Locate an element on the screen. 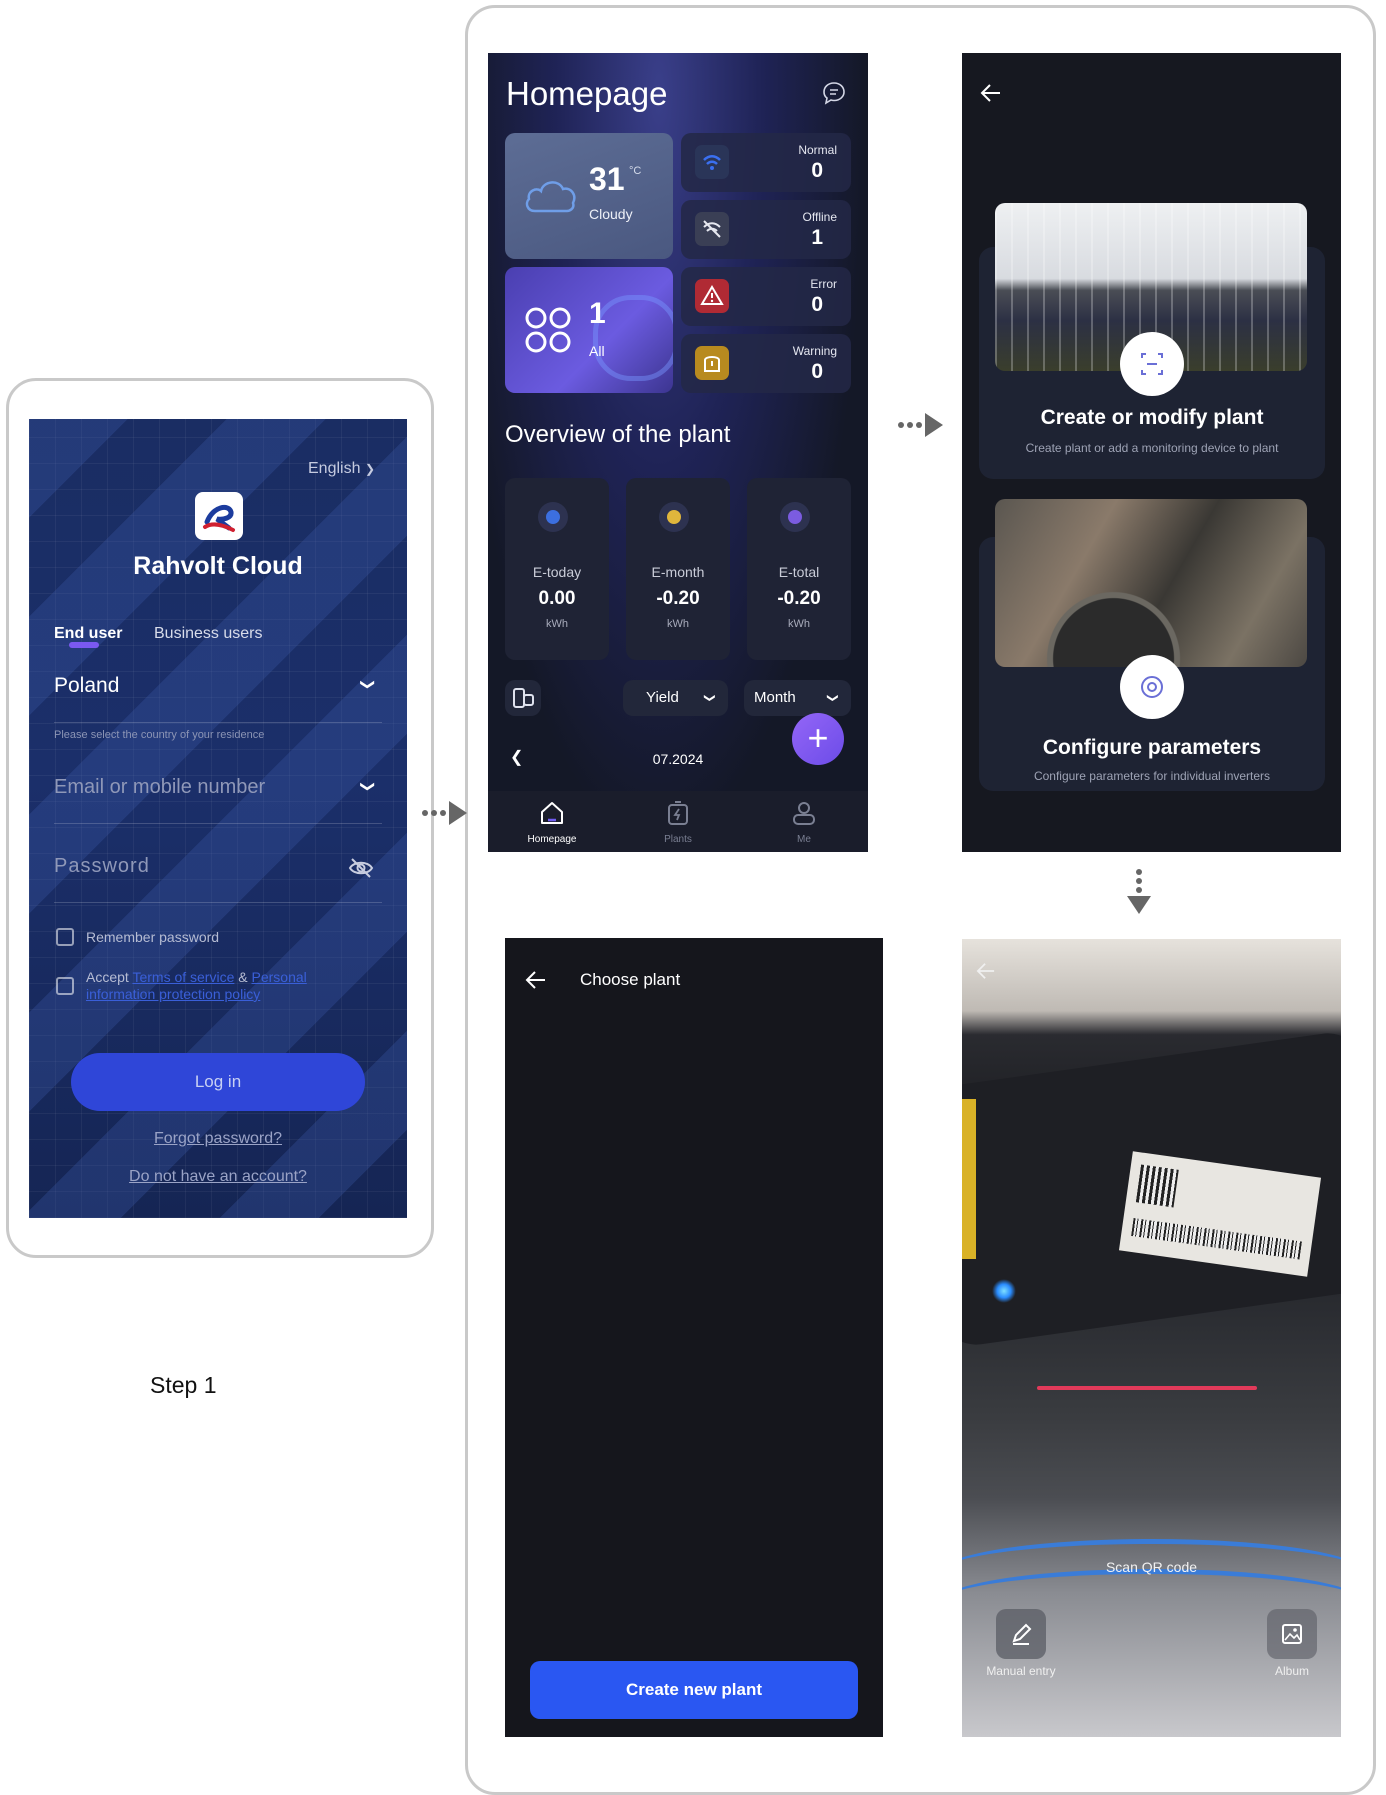 Image resolution: width=1386 pixels, height=1795 pixels. bottom-nav: Homepage Plants Me is located at coordinates (678, 821).